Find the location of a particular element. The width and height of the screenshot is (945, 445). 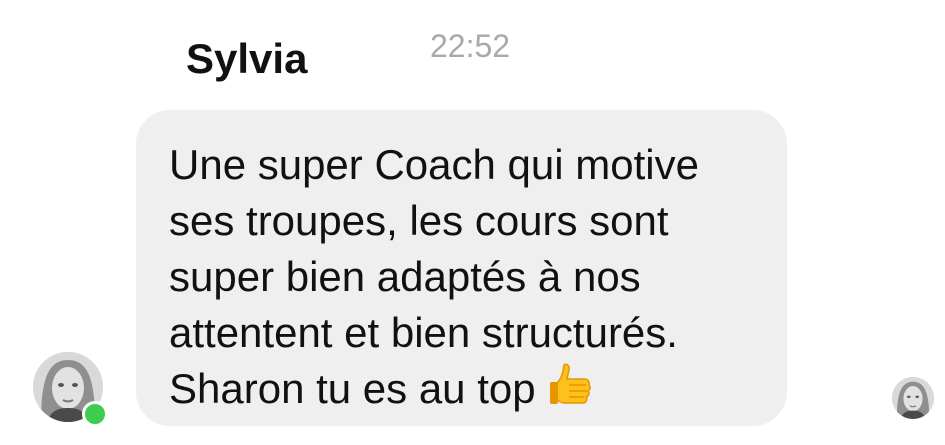

message-line-4: attentent et bien structurés. is located at coordinates (423, 332).